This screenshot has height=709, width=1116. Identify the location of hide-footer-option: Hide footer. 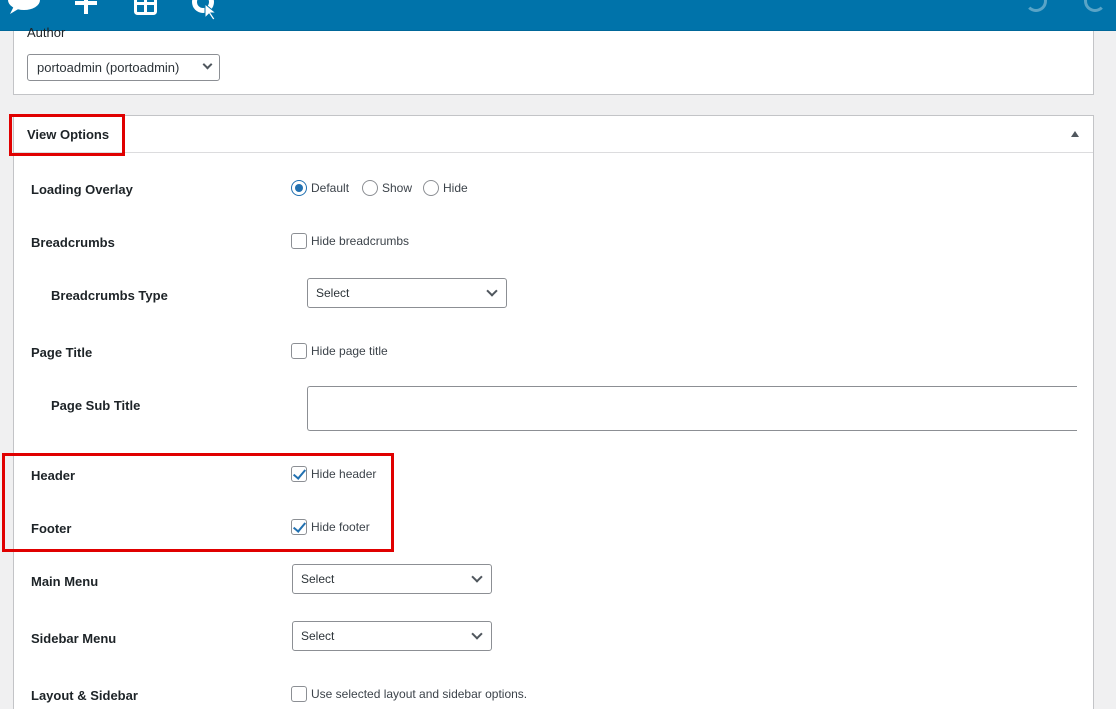
(330, 527).